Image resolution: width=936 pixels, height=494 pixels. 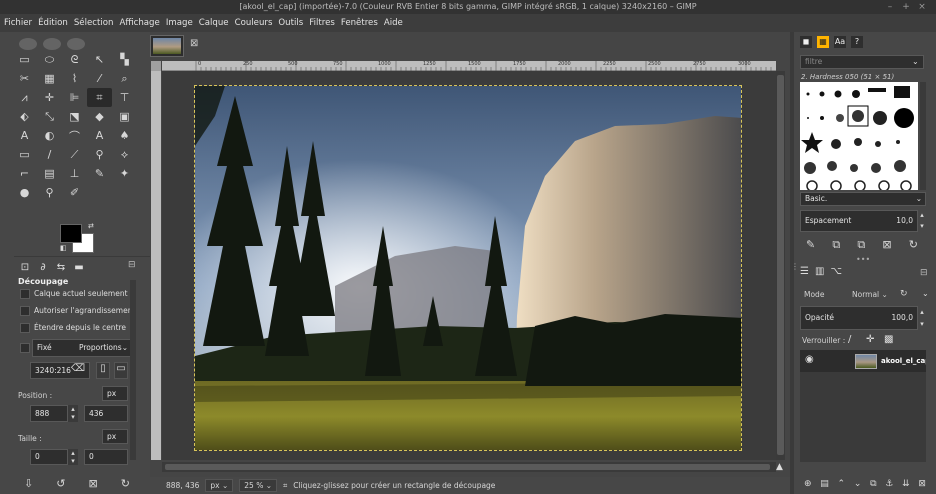 I want to click on swap-colors-icon: ⇄, so click(x=91, y=226).